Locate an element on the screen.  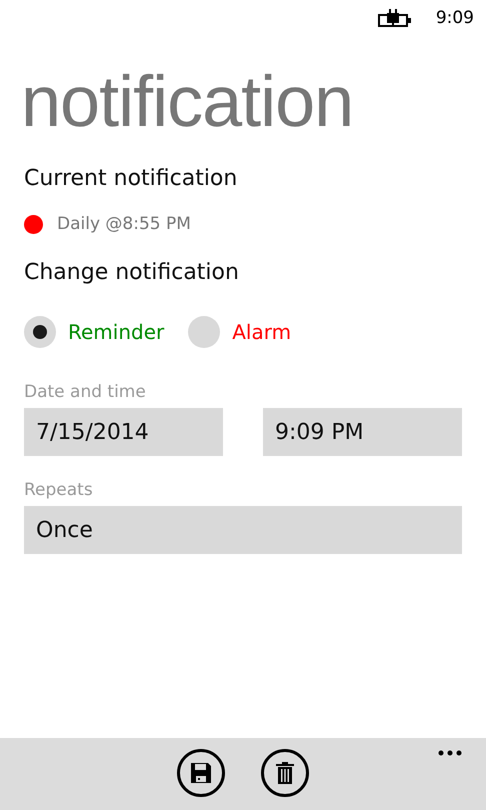
notification-value: Daily @8:55 PM is located at coordinates (124, 224).